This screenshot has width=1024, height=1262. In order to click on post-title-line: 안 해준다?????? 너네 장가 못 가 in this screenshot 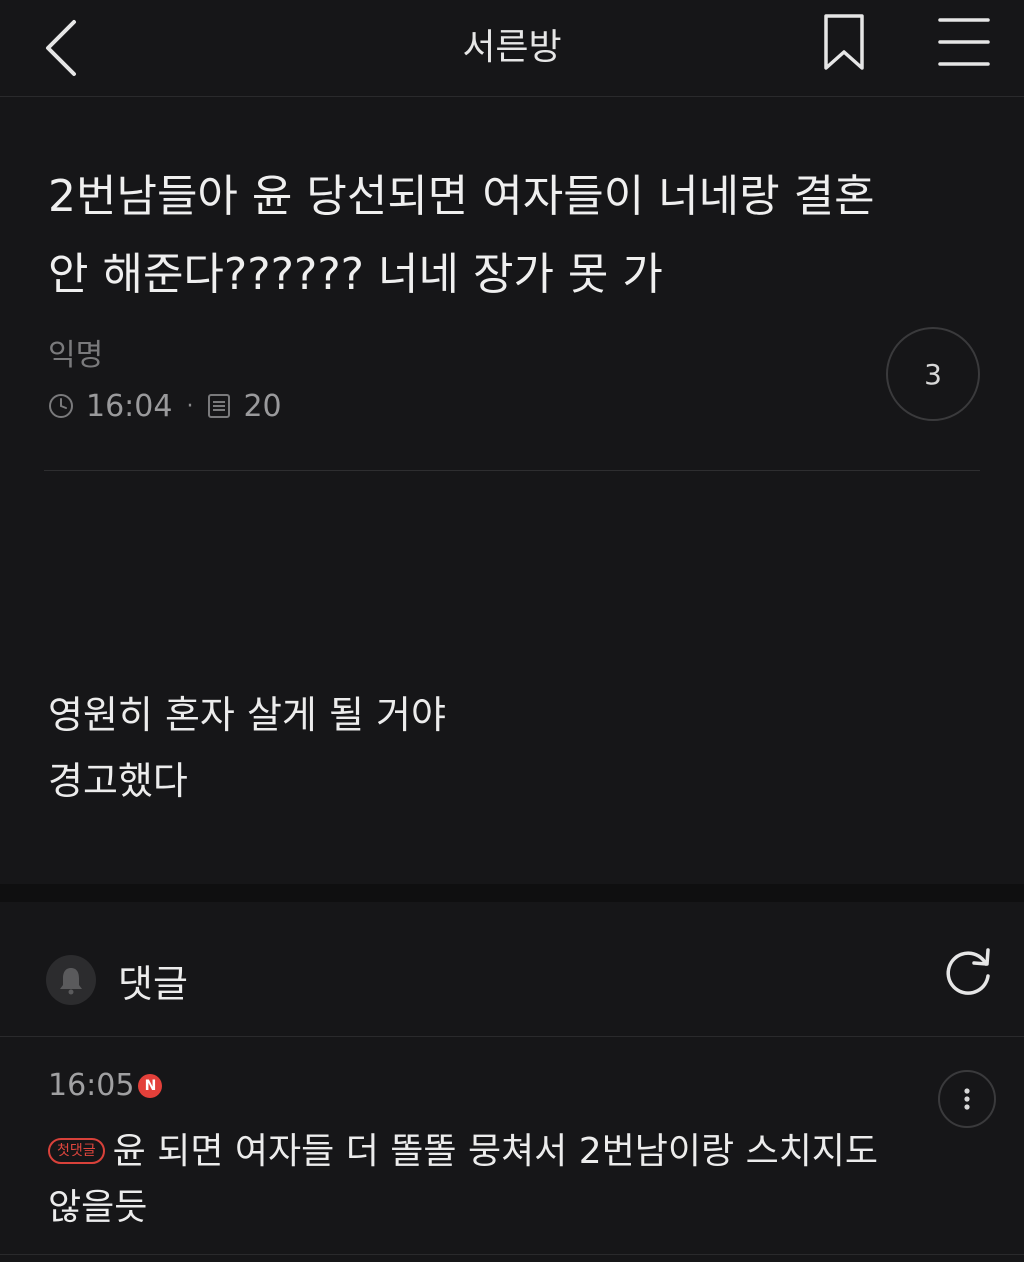, I will do `click(355, 274)`.